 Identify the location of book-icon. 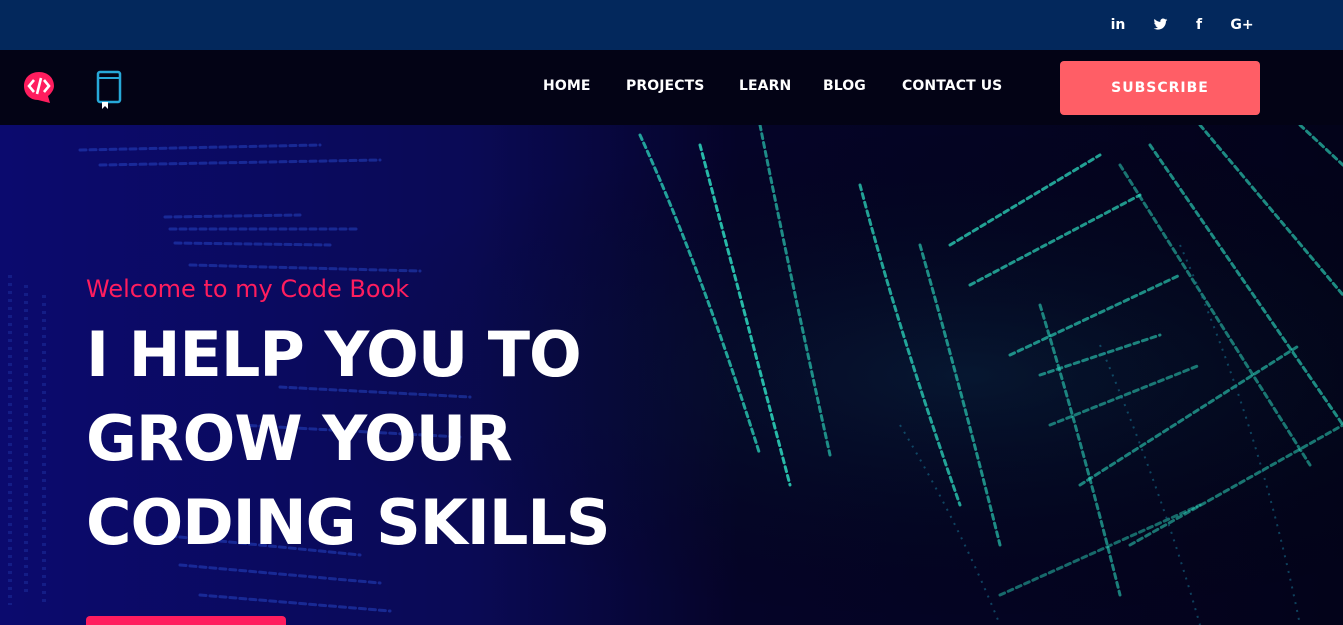
(110, 90).